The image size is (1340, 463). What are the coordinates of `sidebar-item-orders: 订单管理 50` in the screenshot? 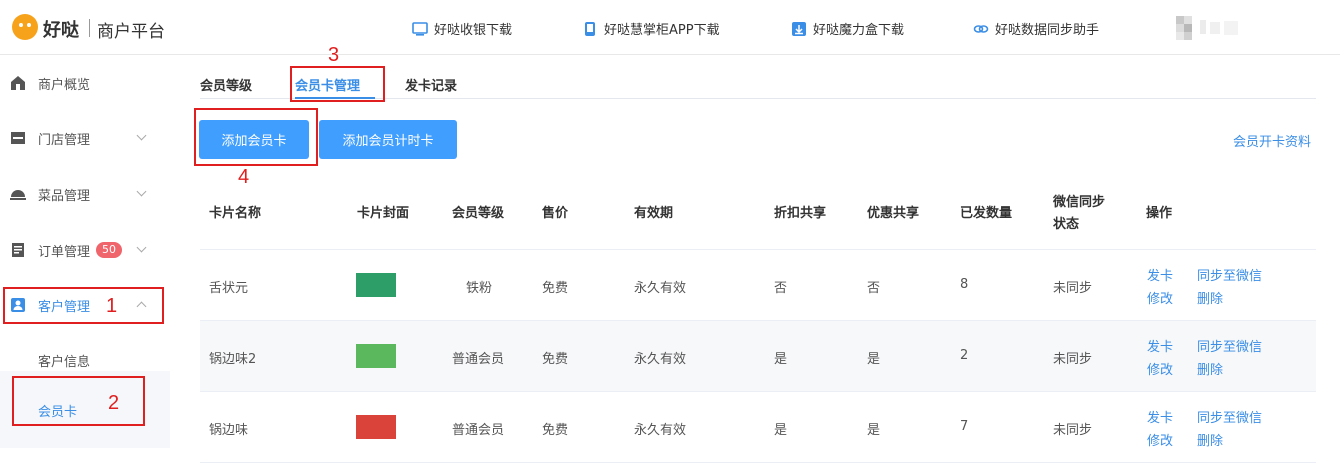 It's located at (85, 250).